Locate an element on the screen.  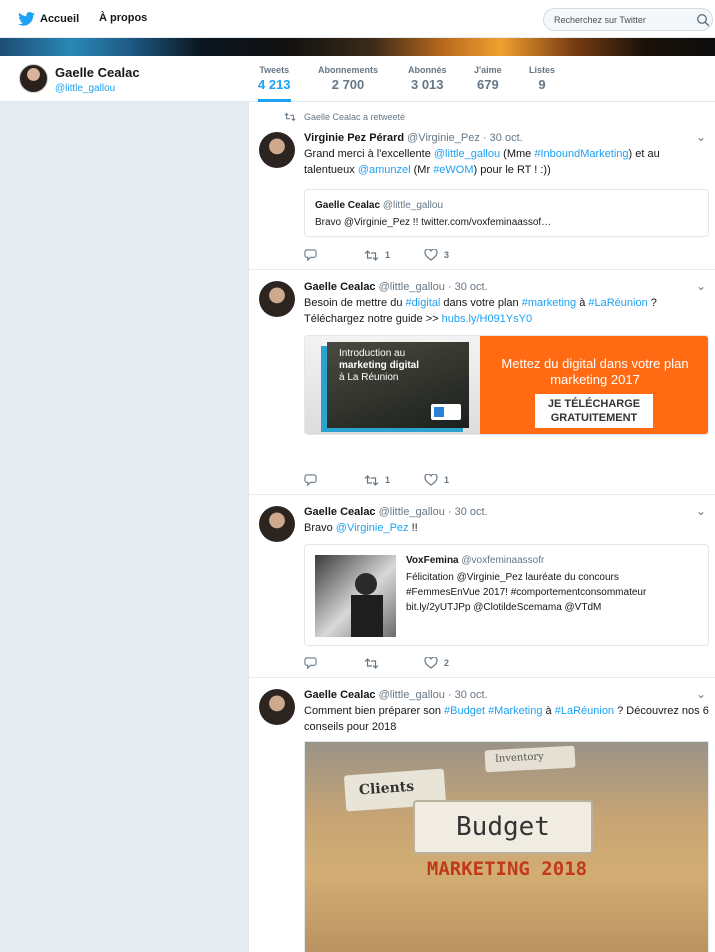
search-input: Recherchez sur Twitter is located at coordinates (628, 19).